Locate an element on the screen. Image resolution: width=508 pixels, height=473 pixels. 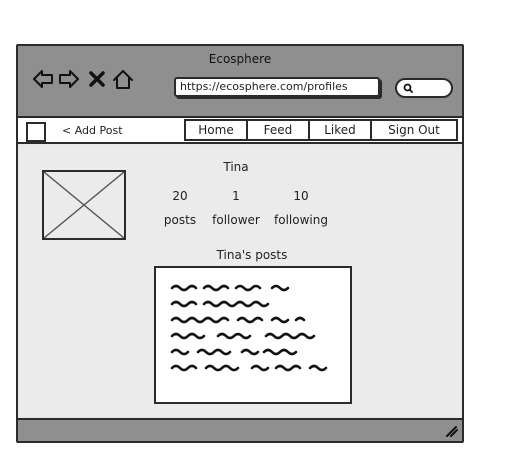
status-bar is located at coordinates (240, 429).